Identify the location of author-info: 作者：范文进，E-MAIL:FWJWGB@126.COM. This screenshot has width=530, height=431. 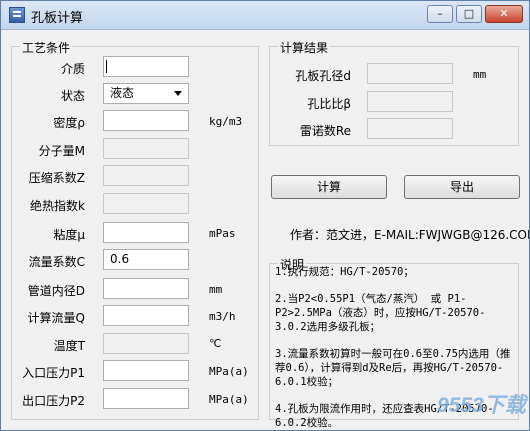
(410, 235).